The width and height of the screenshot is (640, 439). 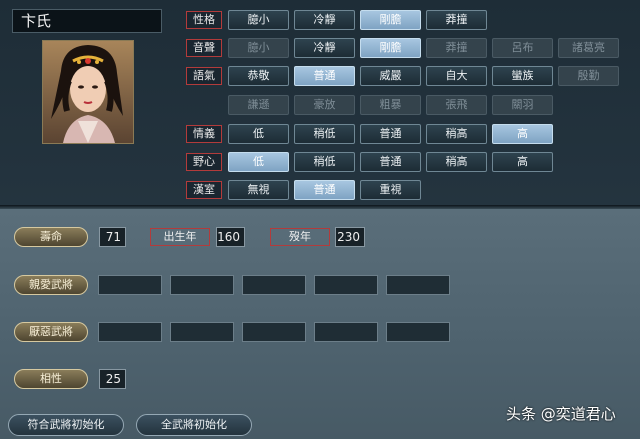 What do you see at coordinates (204, 20) in the screenshot?
I see `label-personality: 性格` at bounding box center [204, 20].